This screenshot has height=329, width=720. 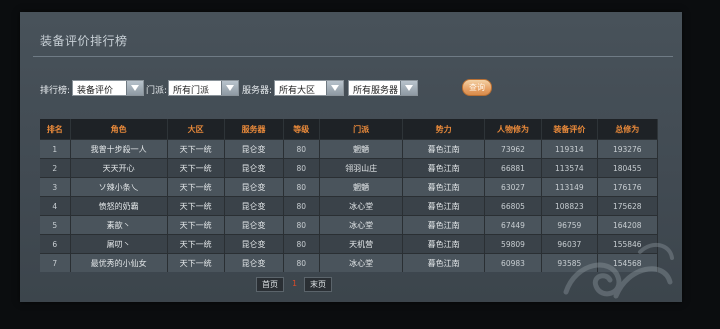 I want to click on equipment-score-cell: 113149, so click(x=569, y=187).